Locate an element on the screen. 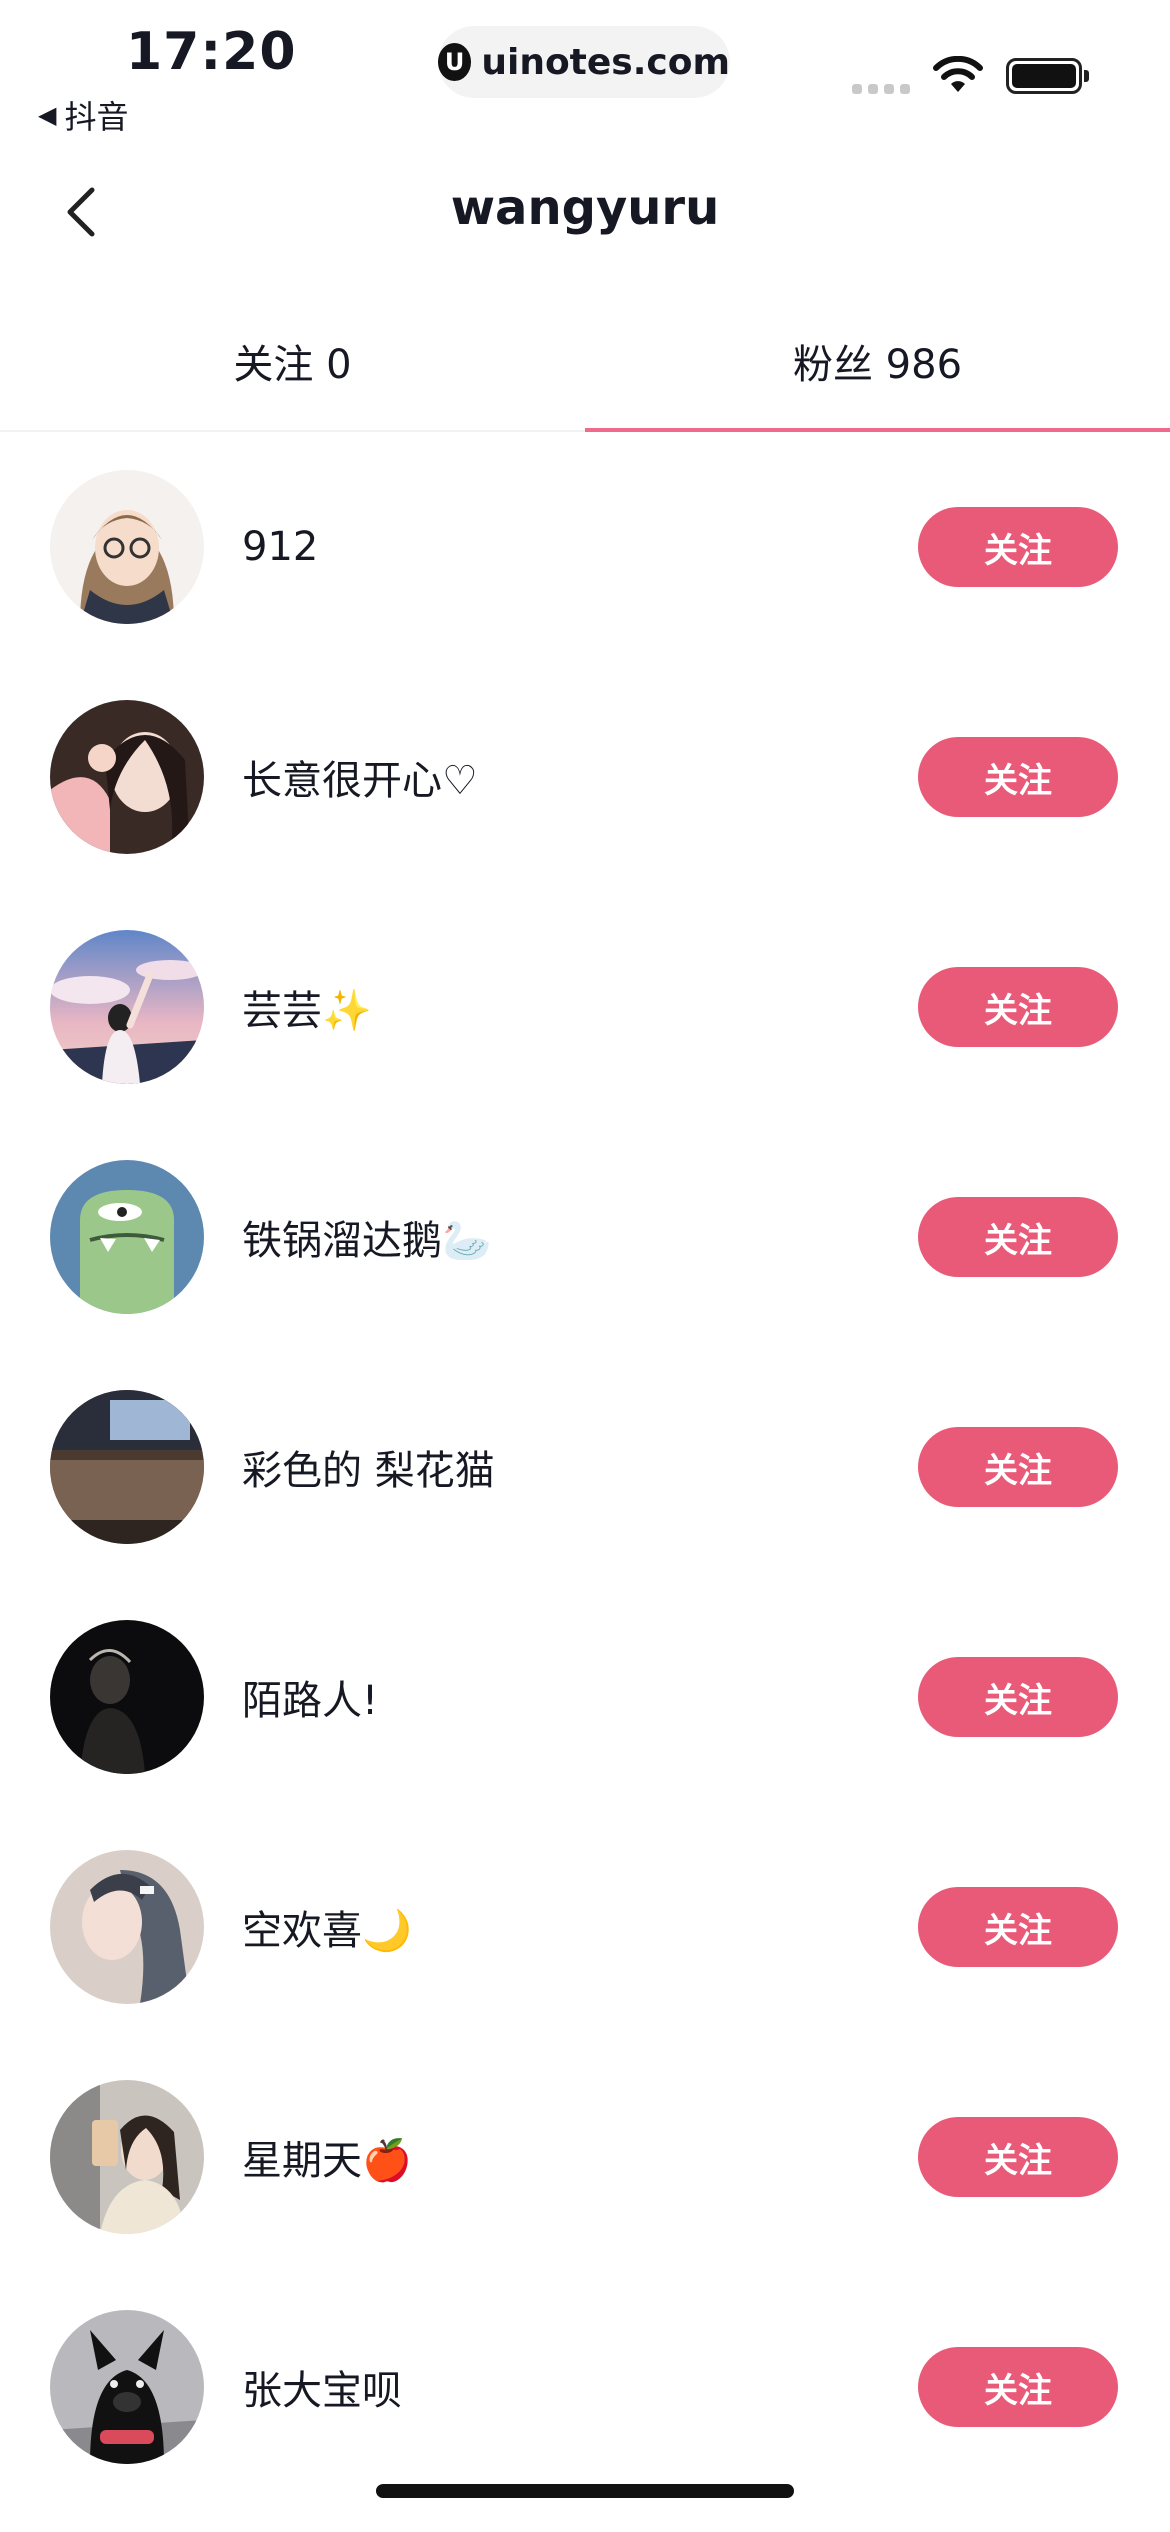  username: 芸芸✨ is located at coordinates (307, 1011).